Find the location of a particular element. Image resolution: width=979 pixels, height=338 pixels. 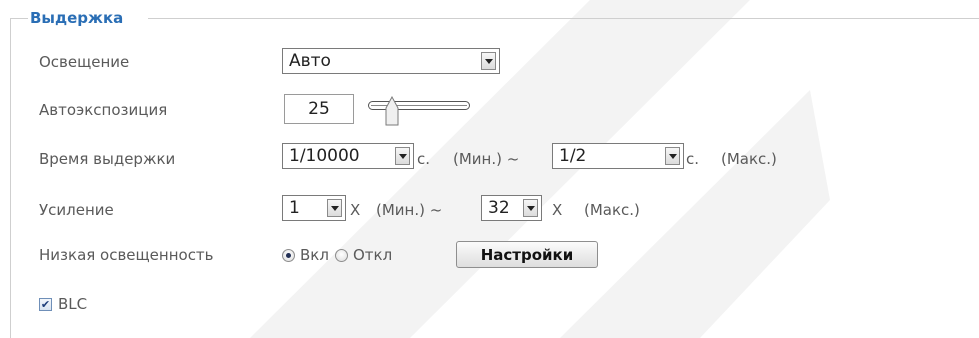

gain-max-text: (Макс.) is located at coordinates (612, 210).